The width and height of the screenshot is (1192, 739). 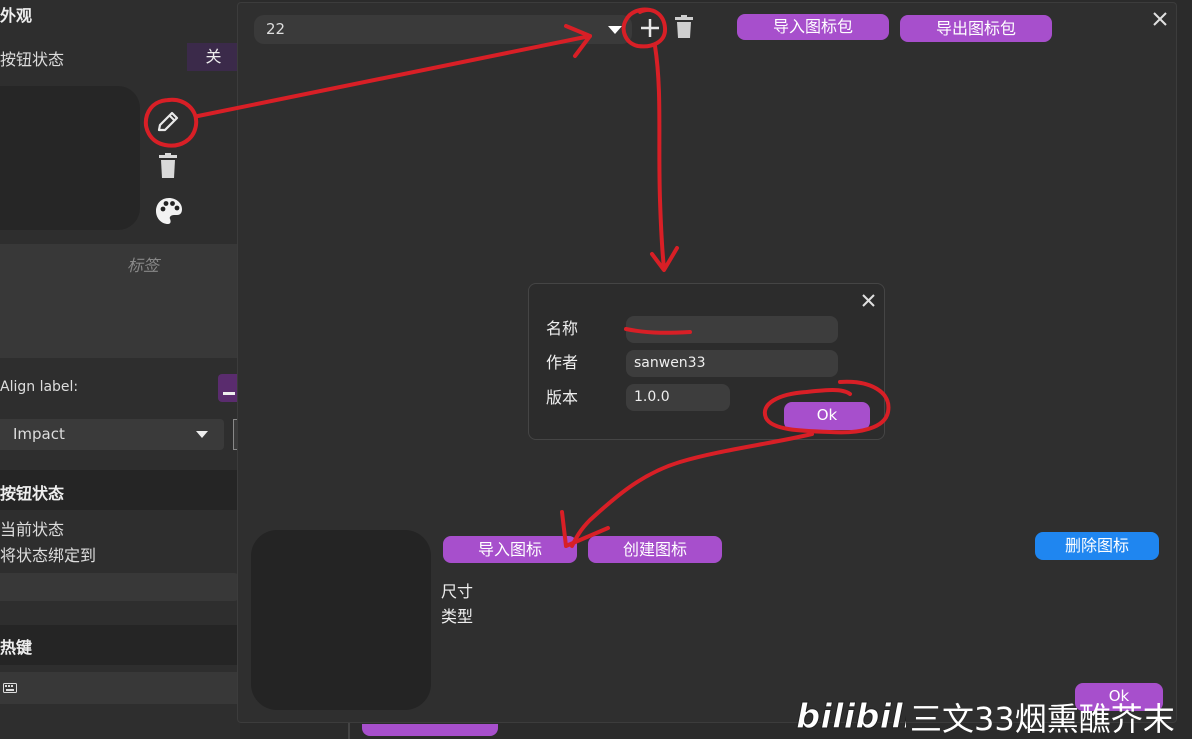 I want to click on name-input, so click(x=732, y=329).